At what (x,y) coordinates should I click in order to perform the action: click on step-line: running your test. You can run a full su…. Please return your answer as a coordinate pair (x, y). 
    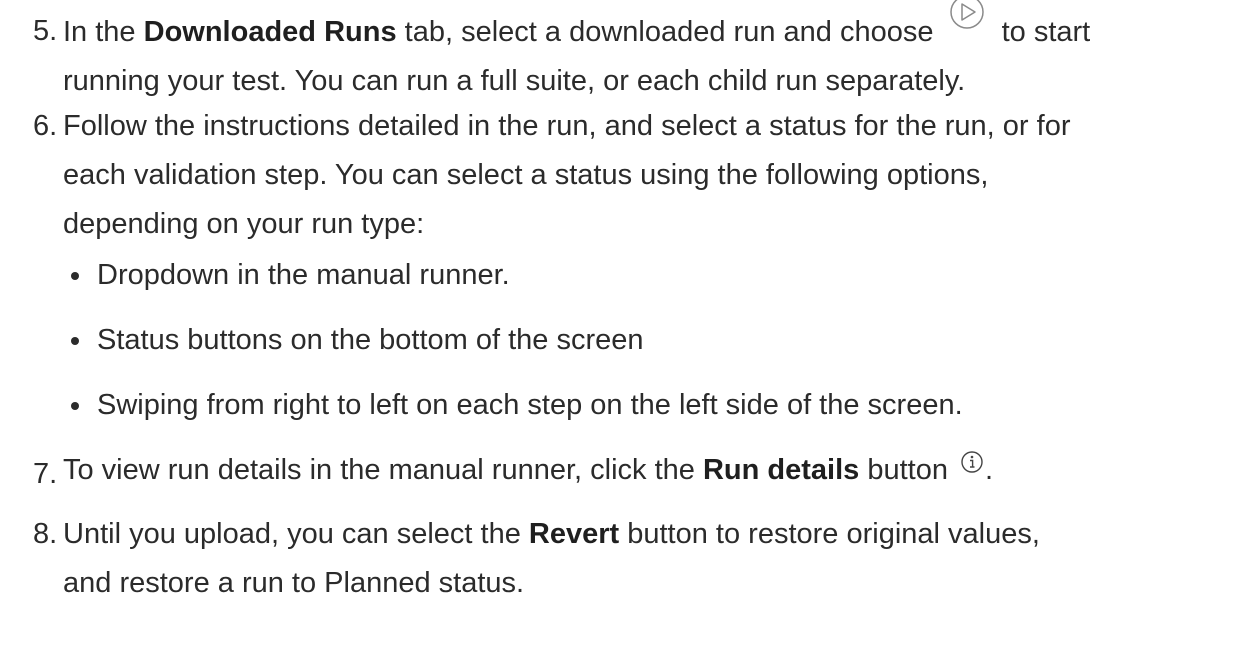
    Looking at the image, I should click on (514, 81).